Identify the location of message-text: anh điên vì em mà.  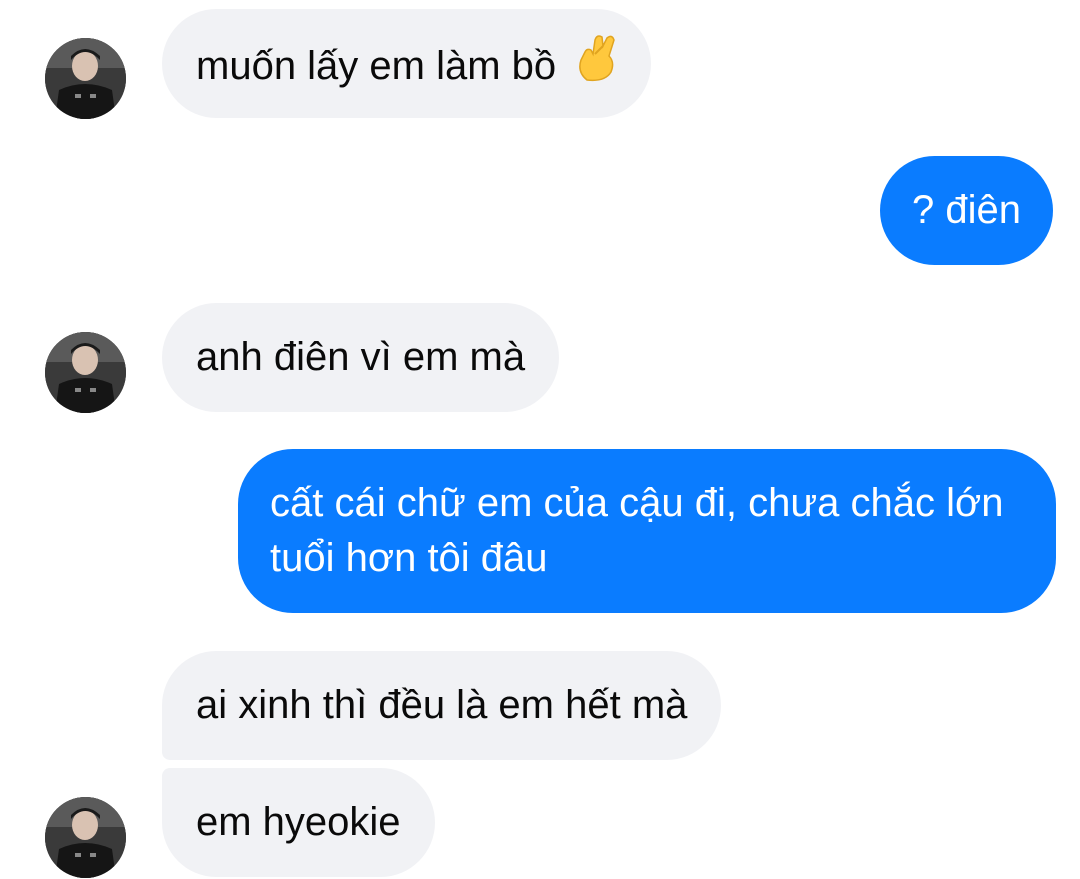
(361, 357).